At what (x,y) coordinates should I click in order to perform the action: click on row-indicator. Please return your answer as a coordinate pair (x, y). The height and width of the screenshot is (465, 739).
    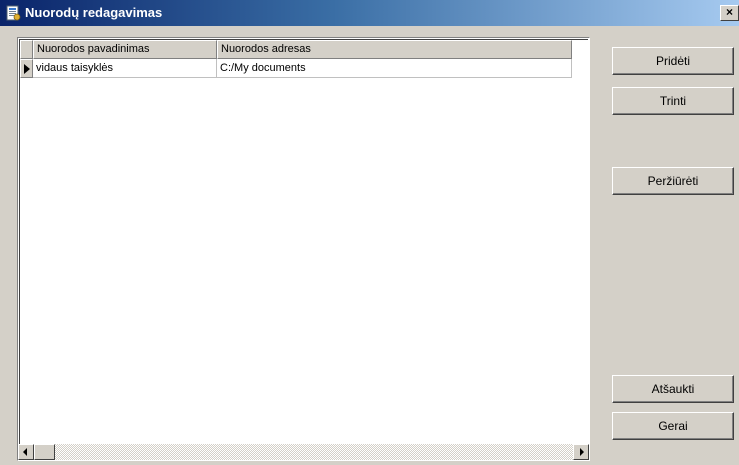
    Looking at the image, I should click on (26, 68).